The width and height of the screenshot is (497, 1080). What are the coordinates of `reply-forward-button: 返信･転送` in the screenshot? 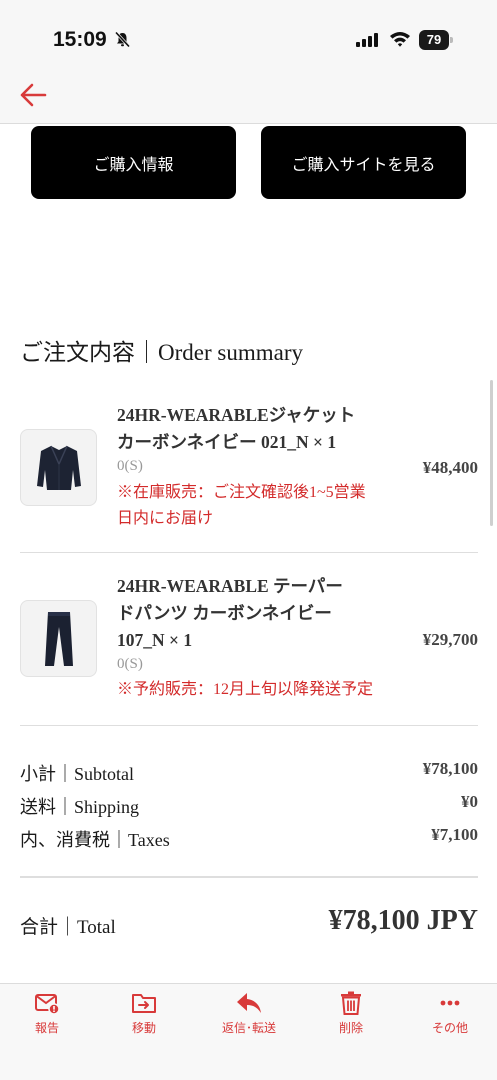 It's located at (249, 1013).